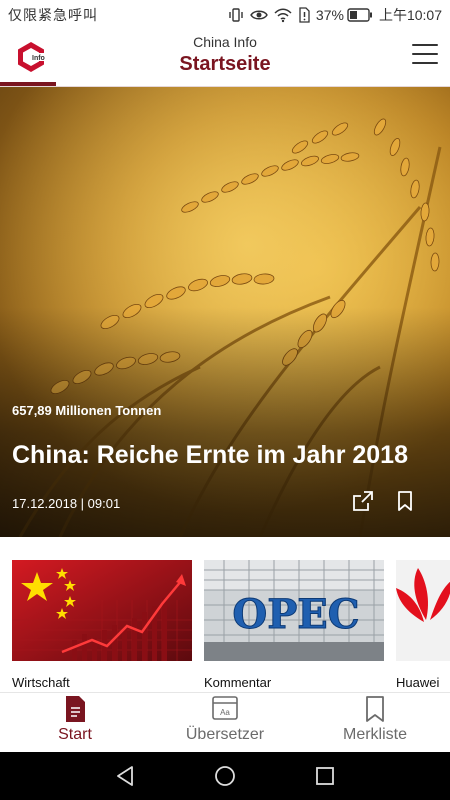  I want to click on home-circle-icon, so click(225, 776).